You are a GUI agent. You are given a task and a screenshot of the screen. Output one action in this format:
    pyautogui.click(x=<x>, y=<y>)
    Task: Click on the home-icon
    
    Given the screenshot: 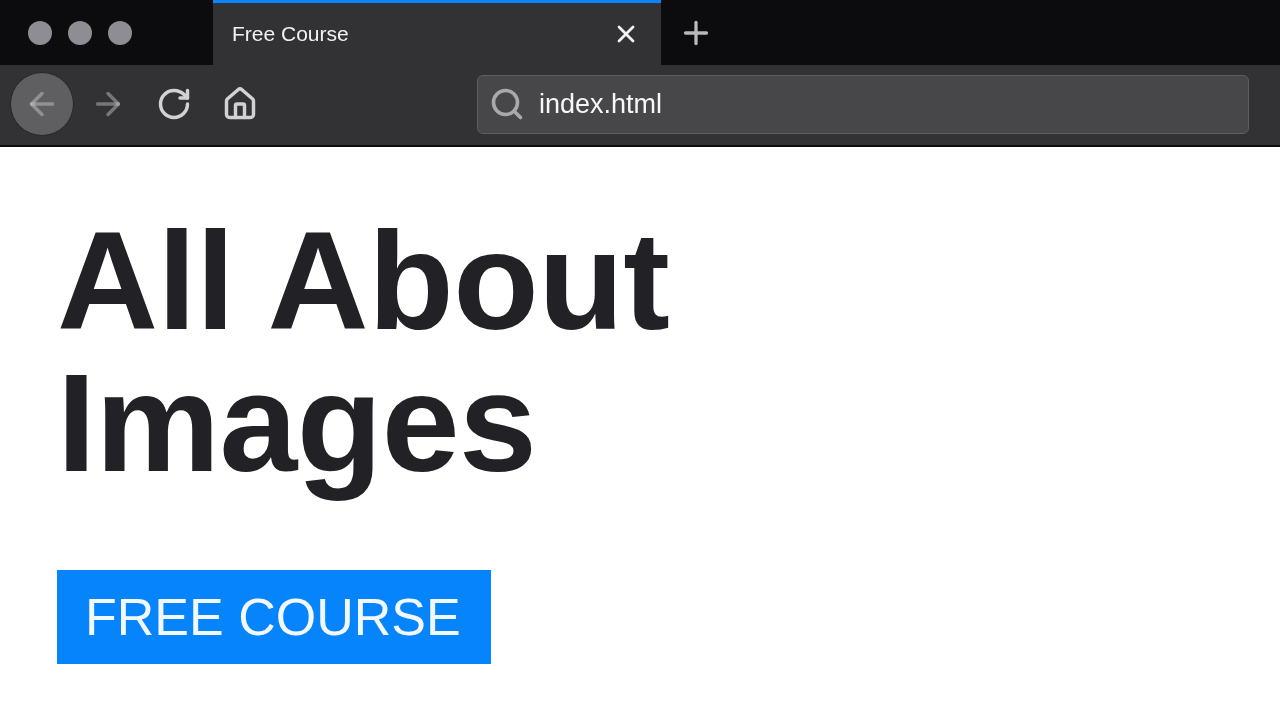 What is the action you would take?
    pyautogui.click(x=240, y=104)
    